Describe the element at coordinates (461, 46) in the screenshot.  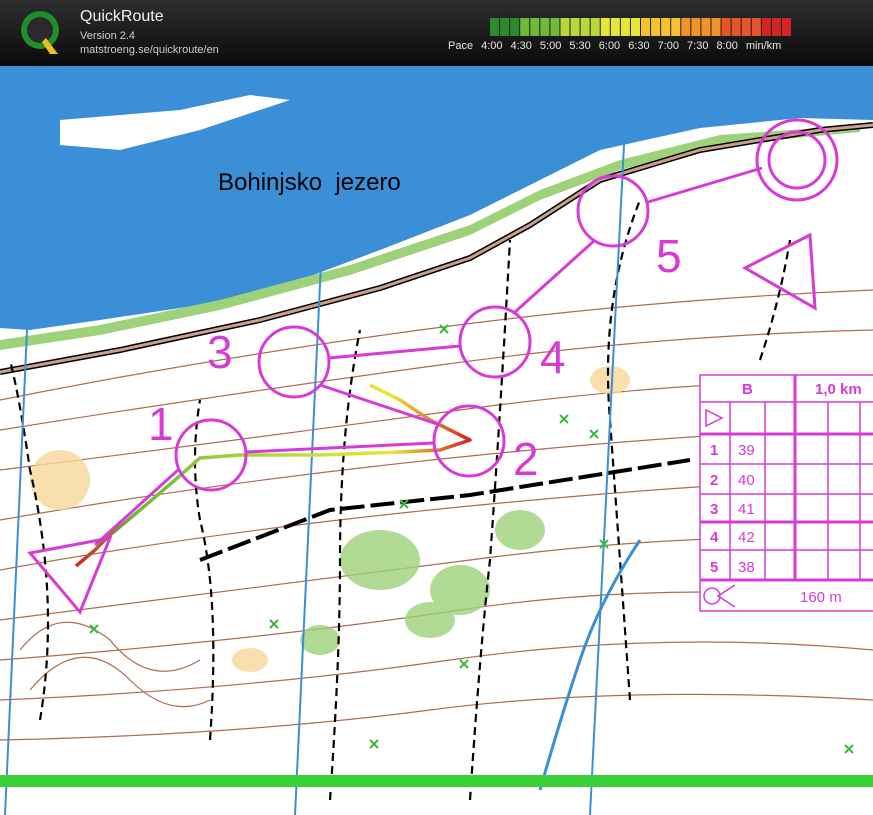
I see `pace-prefix: Pace` at that location.